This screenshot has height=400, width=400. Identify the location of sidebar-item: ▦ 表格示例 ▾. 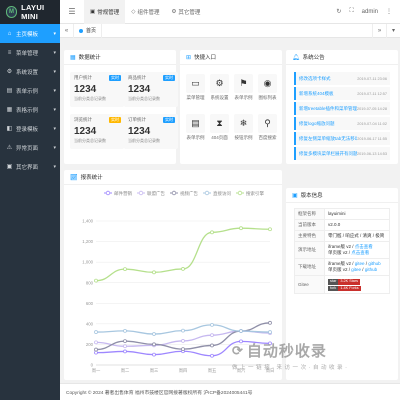
(30, 109).